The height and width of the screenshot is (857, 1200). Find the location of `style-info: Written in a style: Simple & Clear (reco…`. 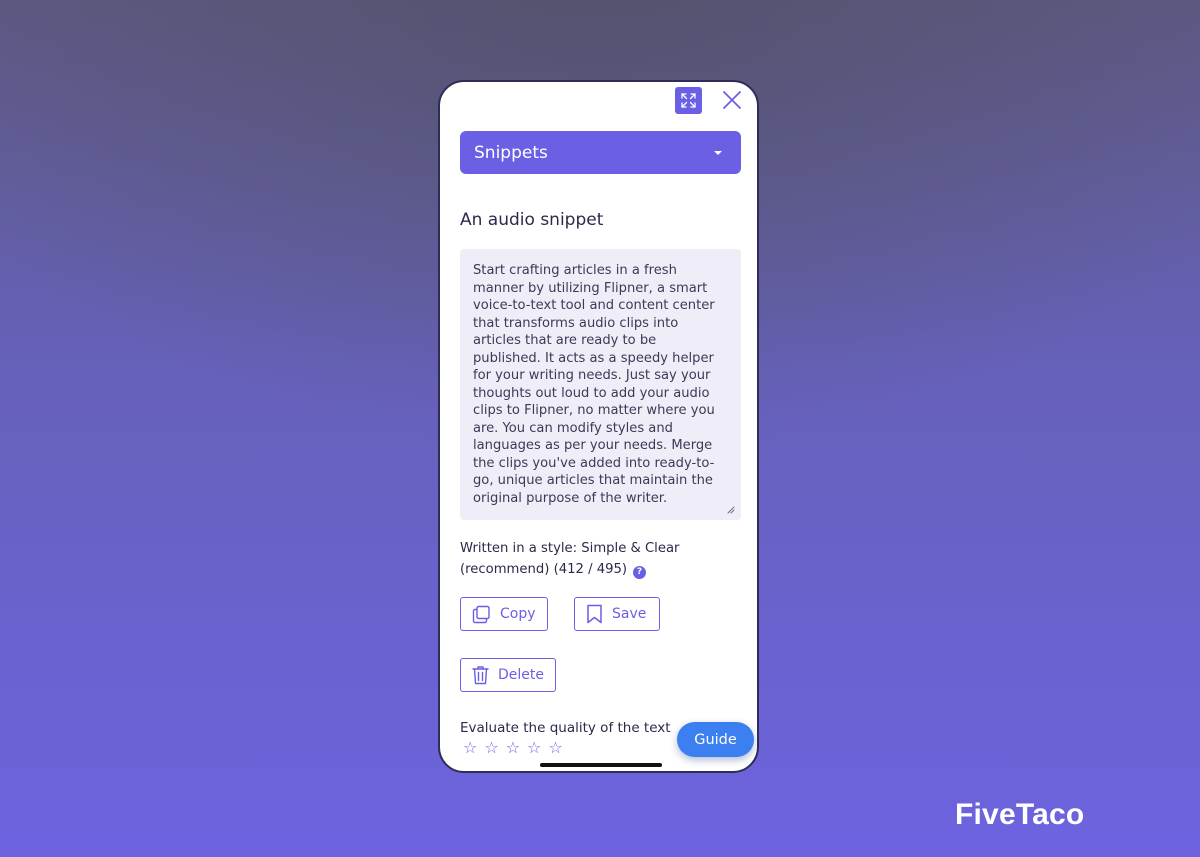

style-info: Written in a style: Simple & Clear (reco… is located at coordinates (600, 559).